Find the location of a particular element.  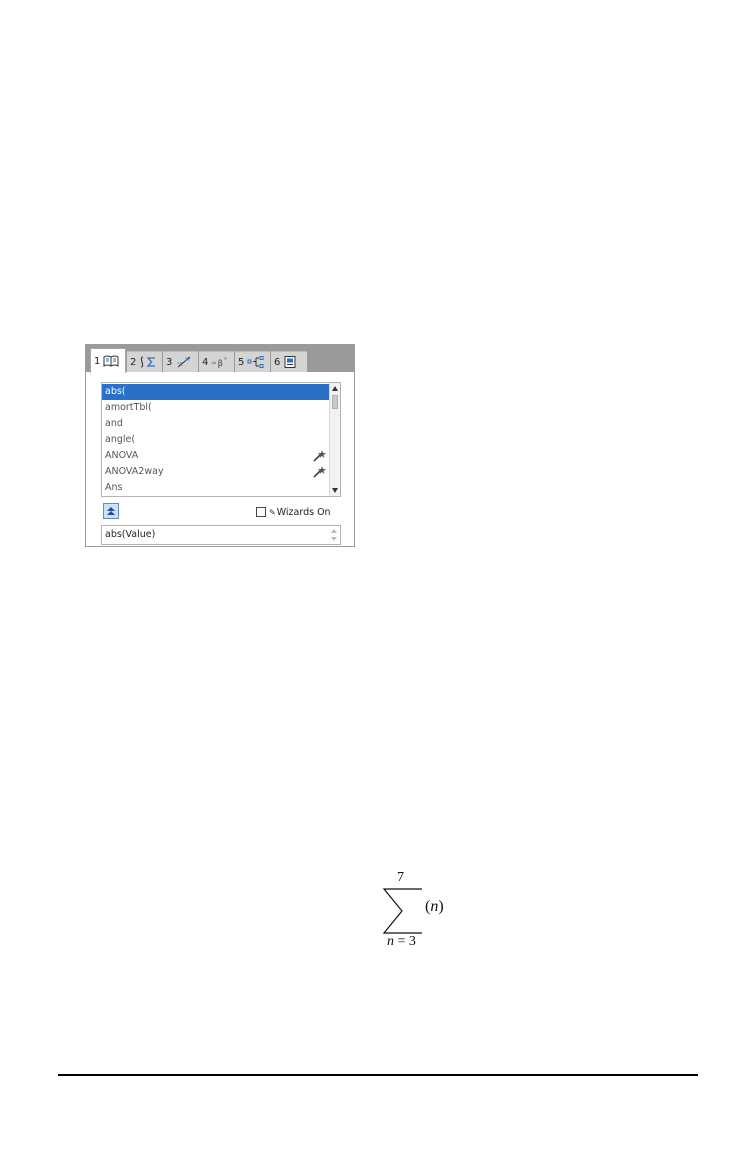

wizards-label: Wizards On is located at coordinates (303, 512).